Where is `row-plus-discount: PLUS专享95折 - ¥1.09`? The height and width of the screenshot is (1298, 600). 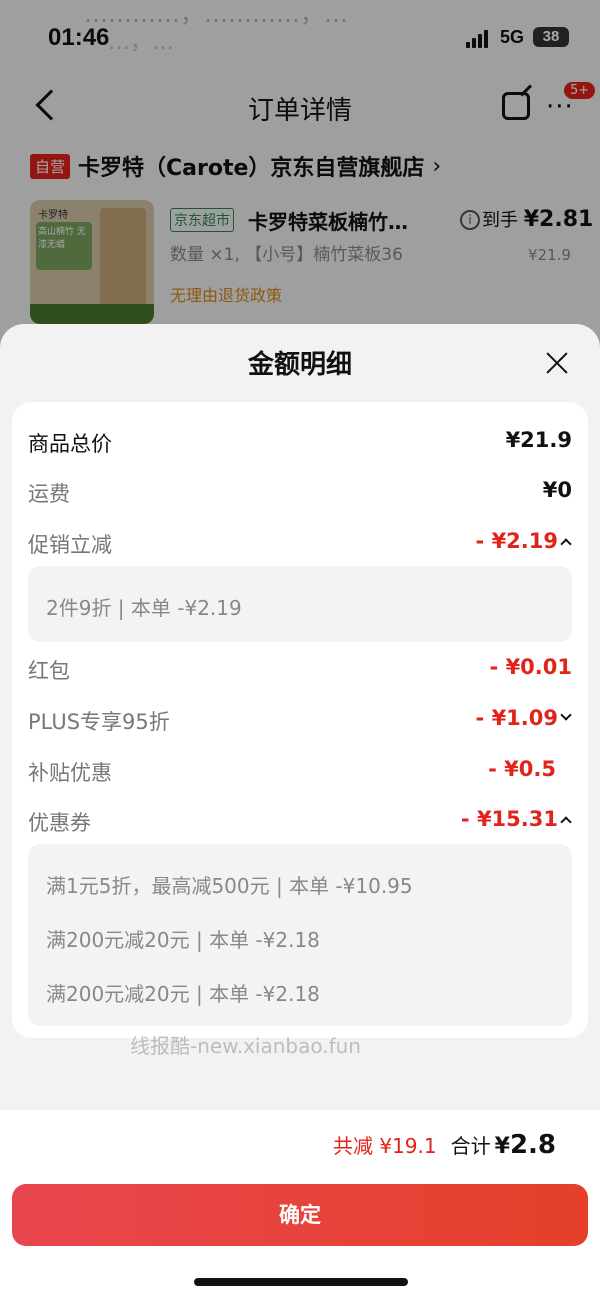
row-plus-discount: PLUS专享95折 - ¥1.09 is located at coordinates (300, 721).